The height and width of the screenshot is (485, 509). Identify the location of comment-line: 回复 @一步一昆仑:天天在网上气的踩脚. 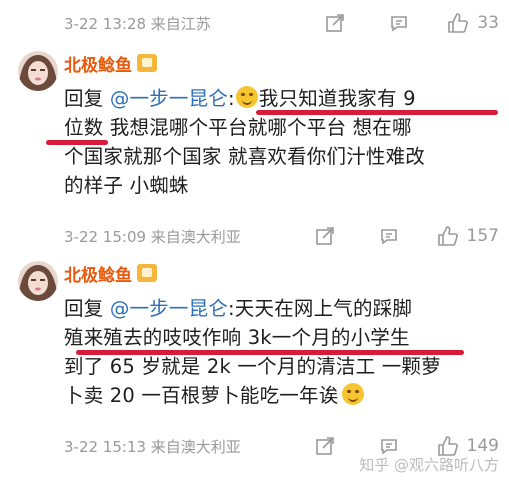
(274, 308).